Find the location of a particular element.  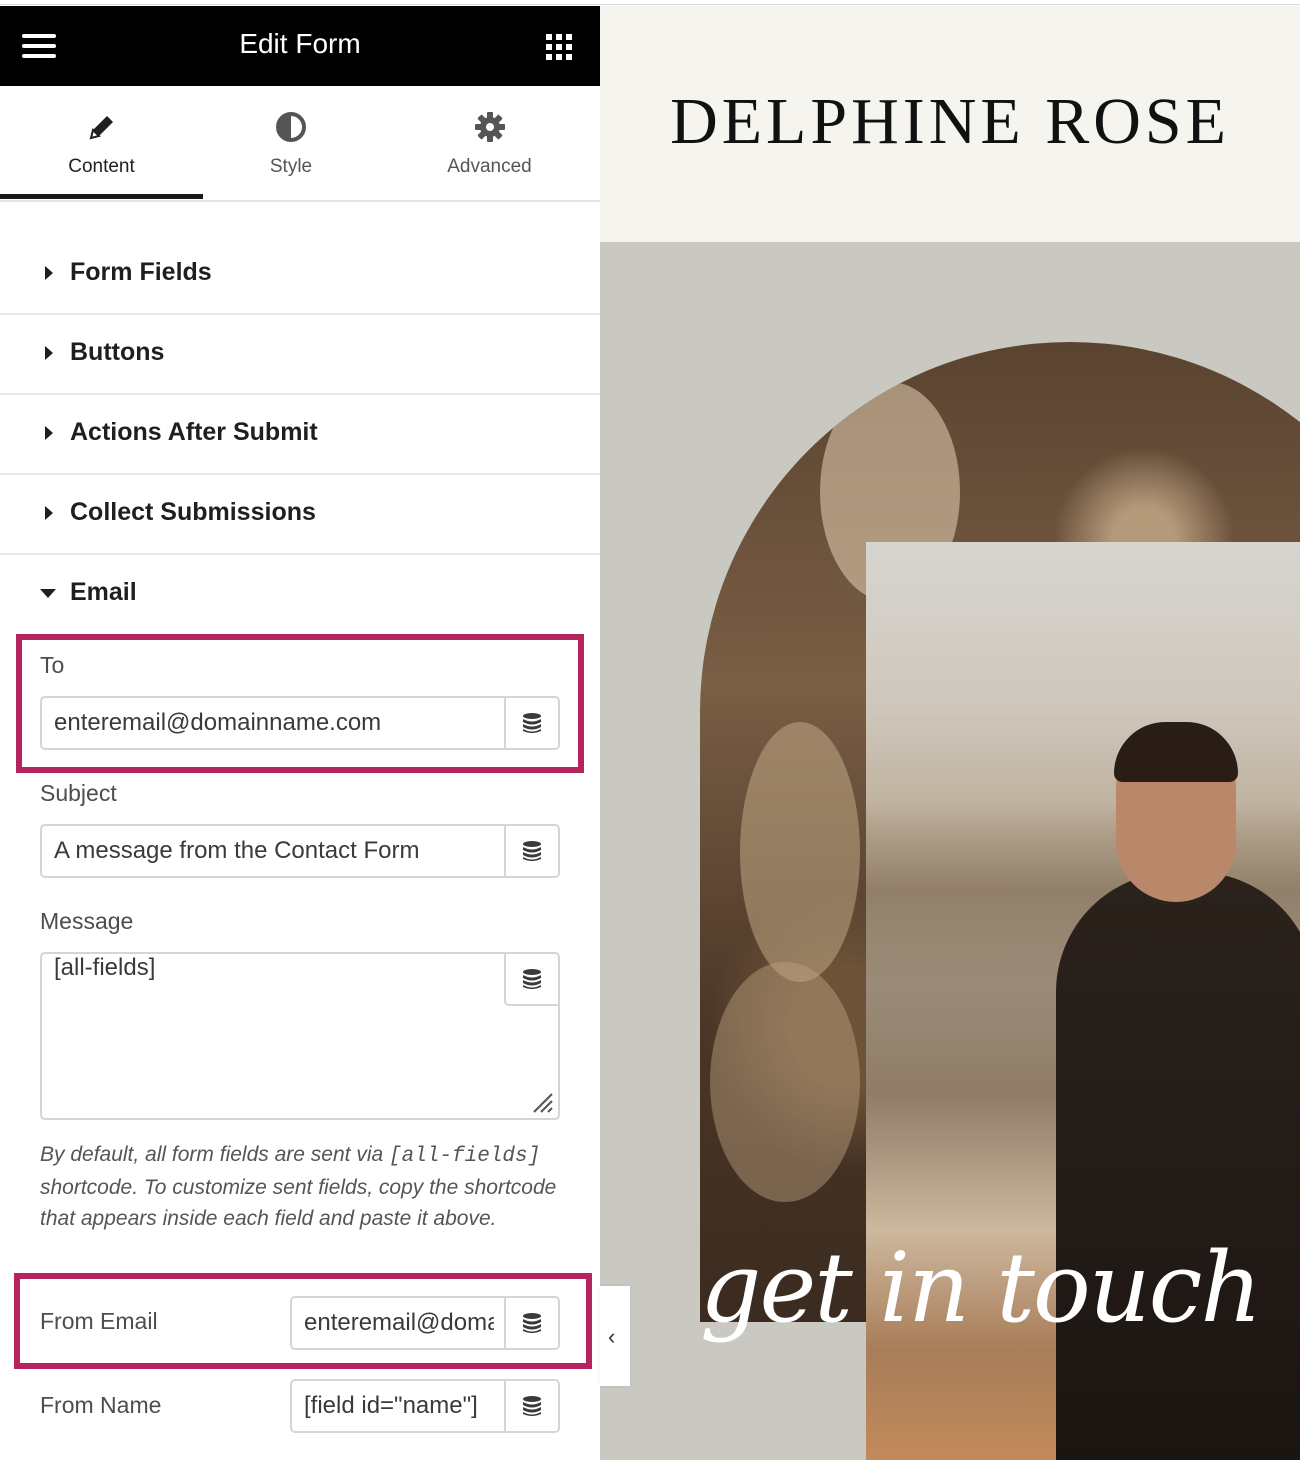

from-name-label: From Name is located at coordinates (101, 1405).